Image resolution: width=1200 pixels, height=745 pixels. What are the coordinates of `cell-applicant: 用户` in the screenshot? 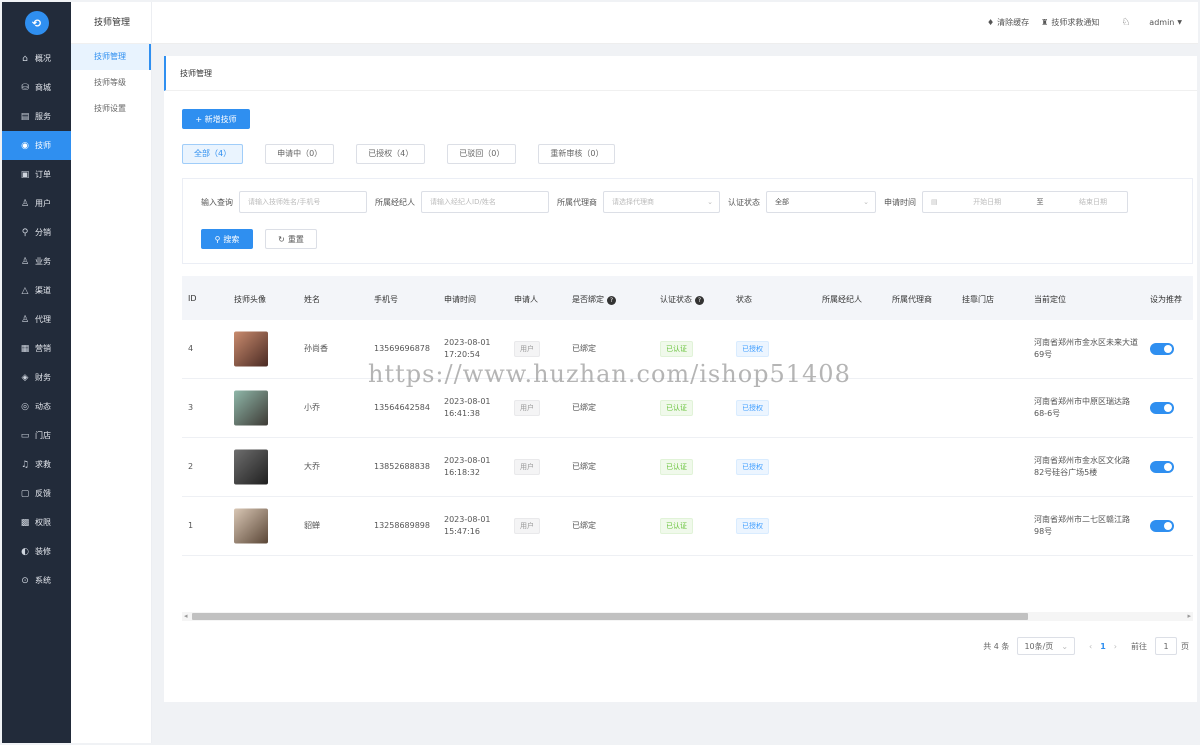 It's located at (527, 408).